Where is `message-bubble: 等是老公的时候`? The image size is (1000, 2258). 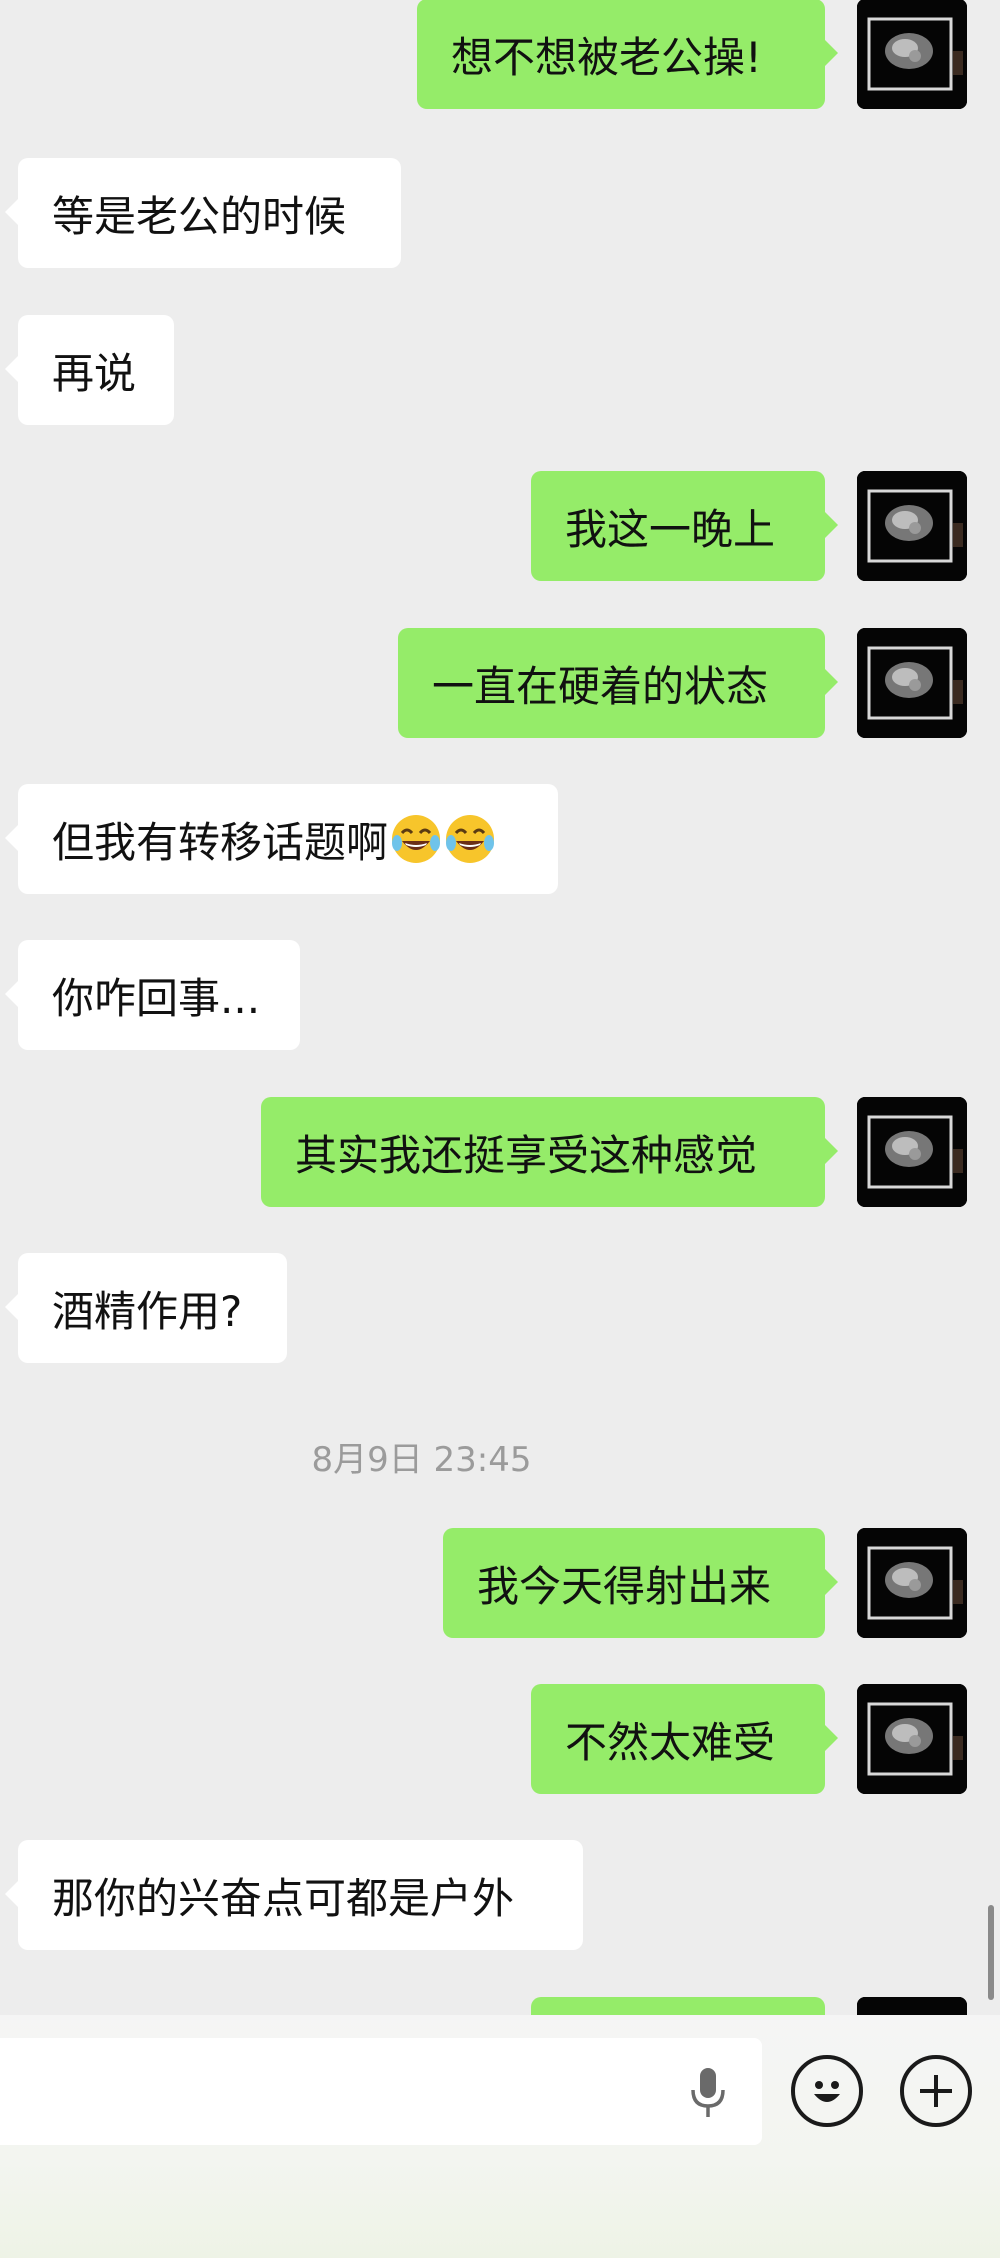
message-bubble: 等是老公的时候 is located at coordinates (203, 213).